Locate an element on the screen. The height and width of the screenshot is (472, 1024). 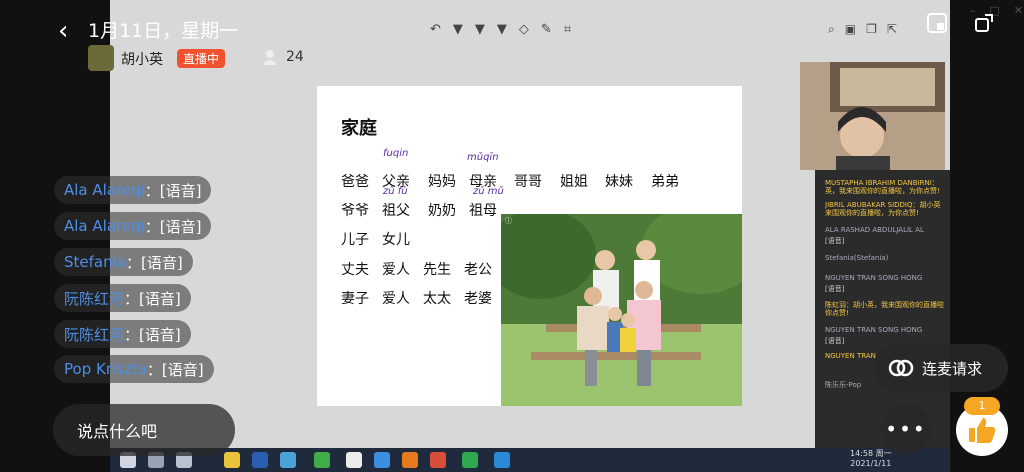
vocab-word: 丈夫 is located at coordinates (355, 270).